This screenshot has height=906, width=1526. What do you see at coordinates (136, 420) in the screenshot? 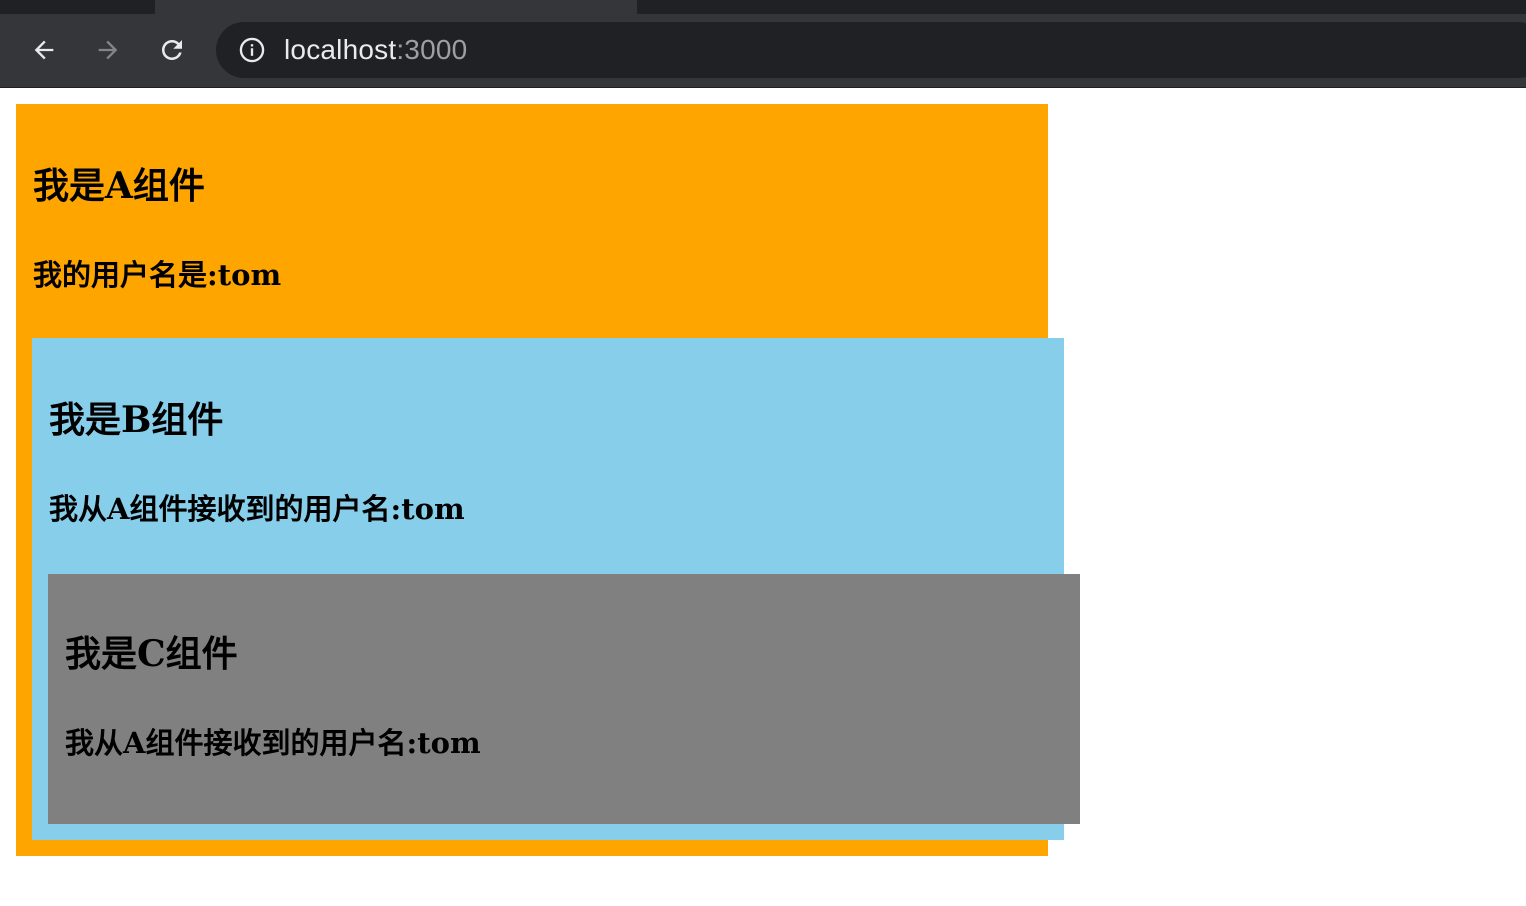
I see `component-b-title: 我是B组件` at bounding box center [136, 420].